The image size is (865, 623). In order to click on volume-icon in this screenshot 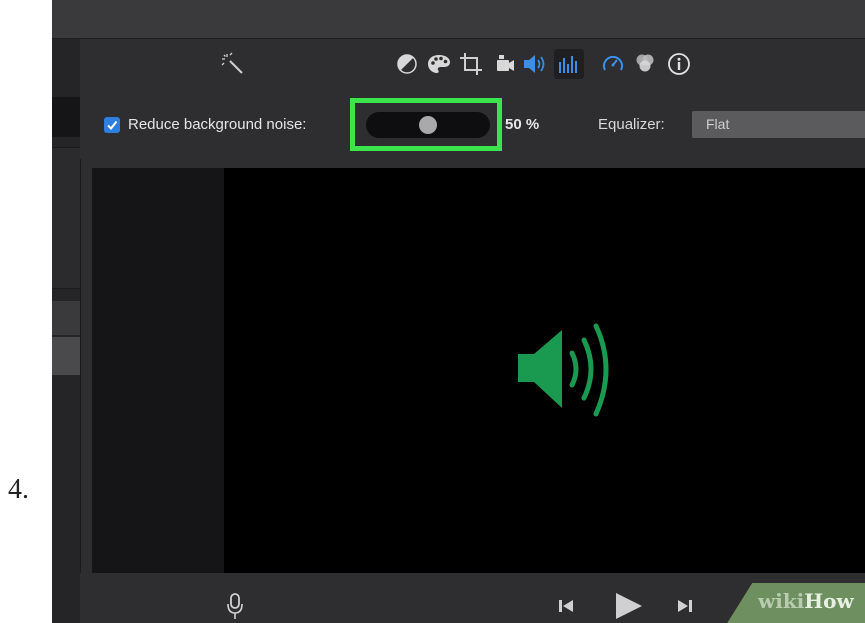, I will do `click(535, 64)`.